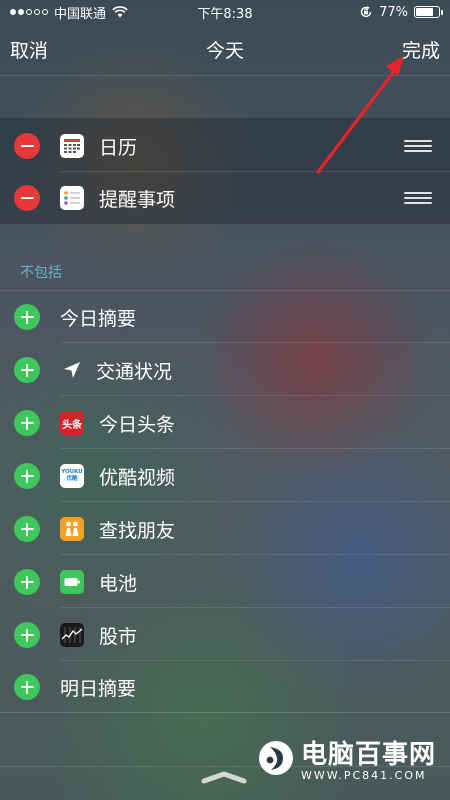 The height and width of the screenshot is (800, 450). What do you see at coordinates (225, 687) in the screenshot?
I see `list-item-tomorrow-summary: 明日摘要` at bounding box center [225, 687].